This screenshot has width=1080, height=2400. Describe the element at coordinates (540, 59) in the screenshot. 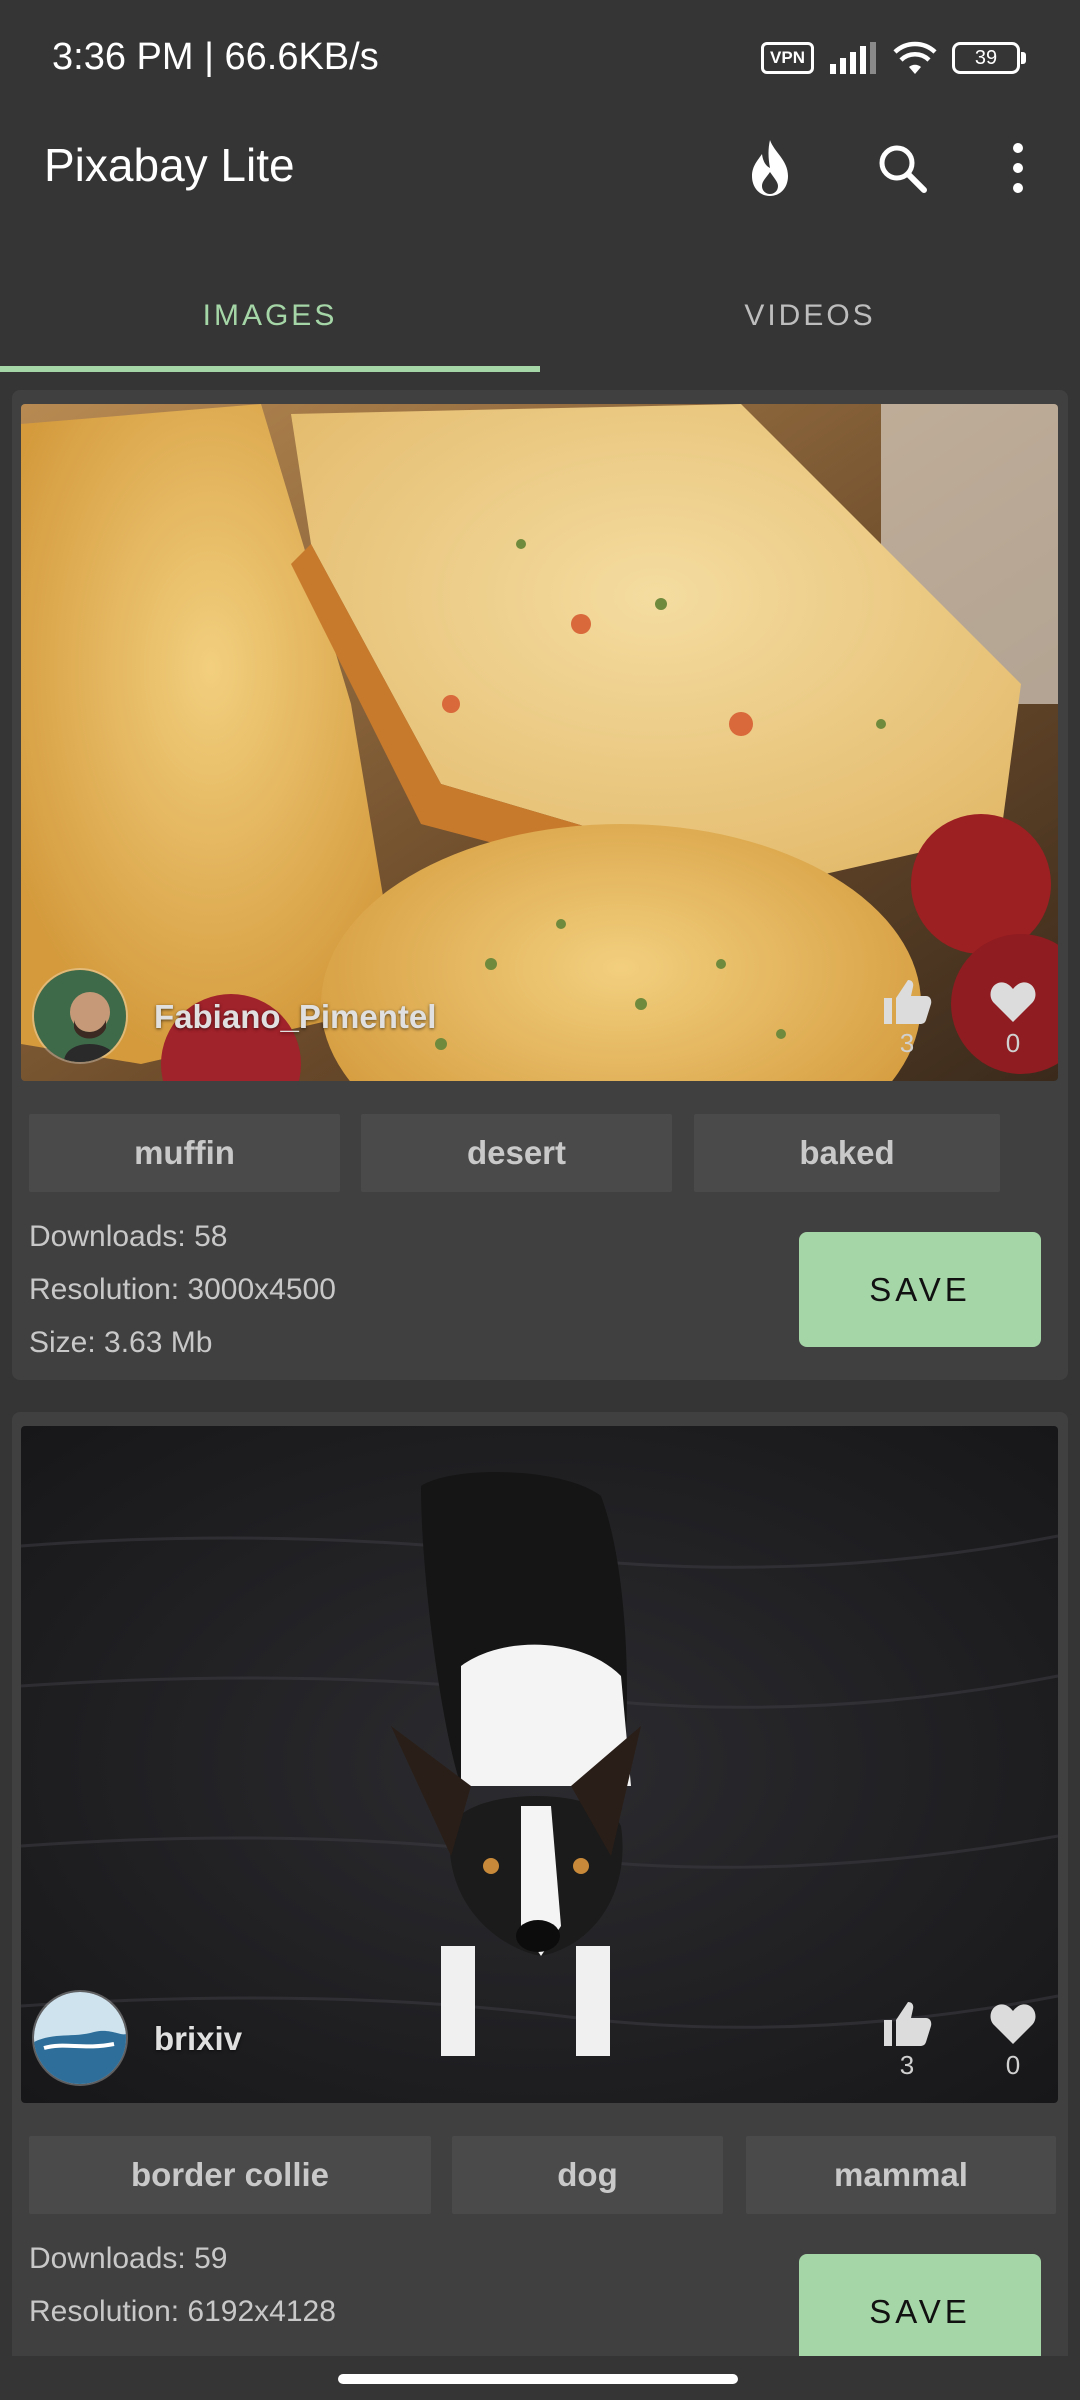

I see `status-bar: 3:36 PM | 66.6KB/s VPN 39` at that location.